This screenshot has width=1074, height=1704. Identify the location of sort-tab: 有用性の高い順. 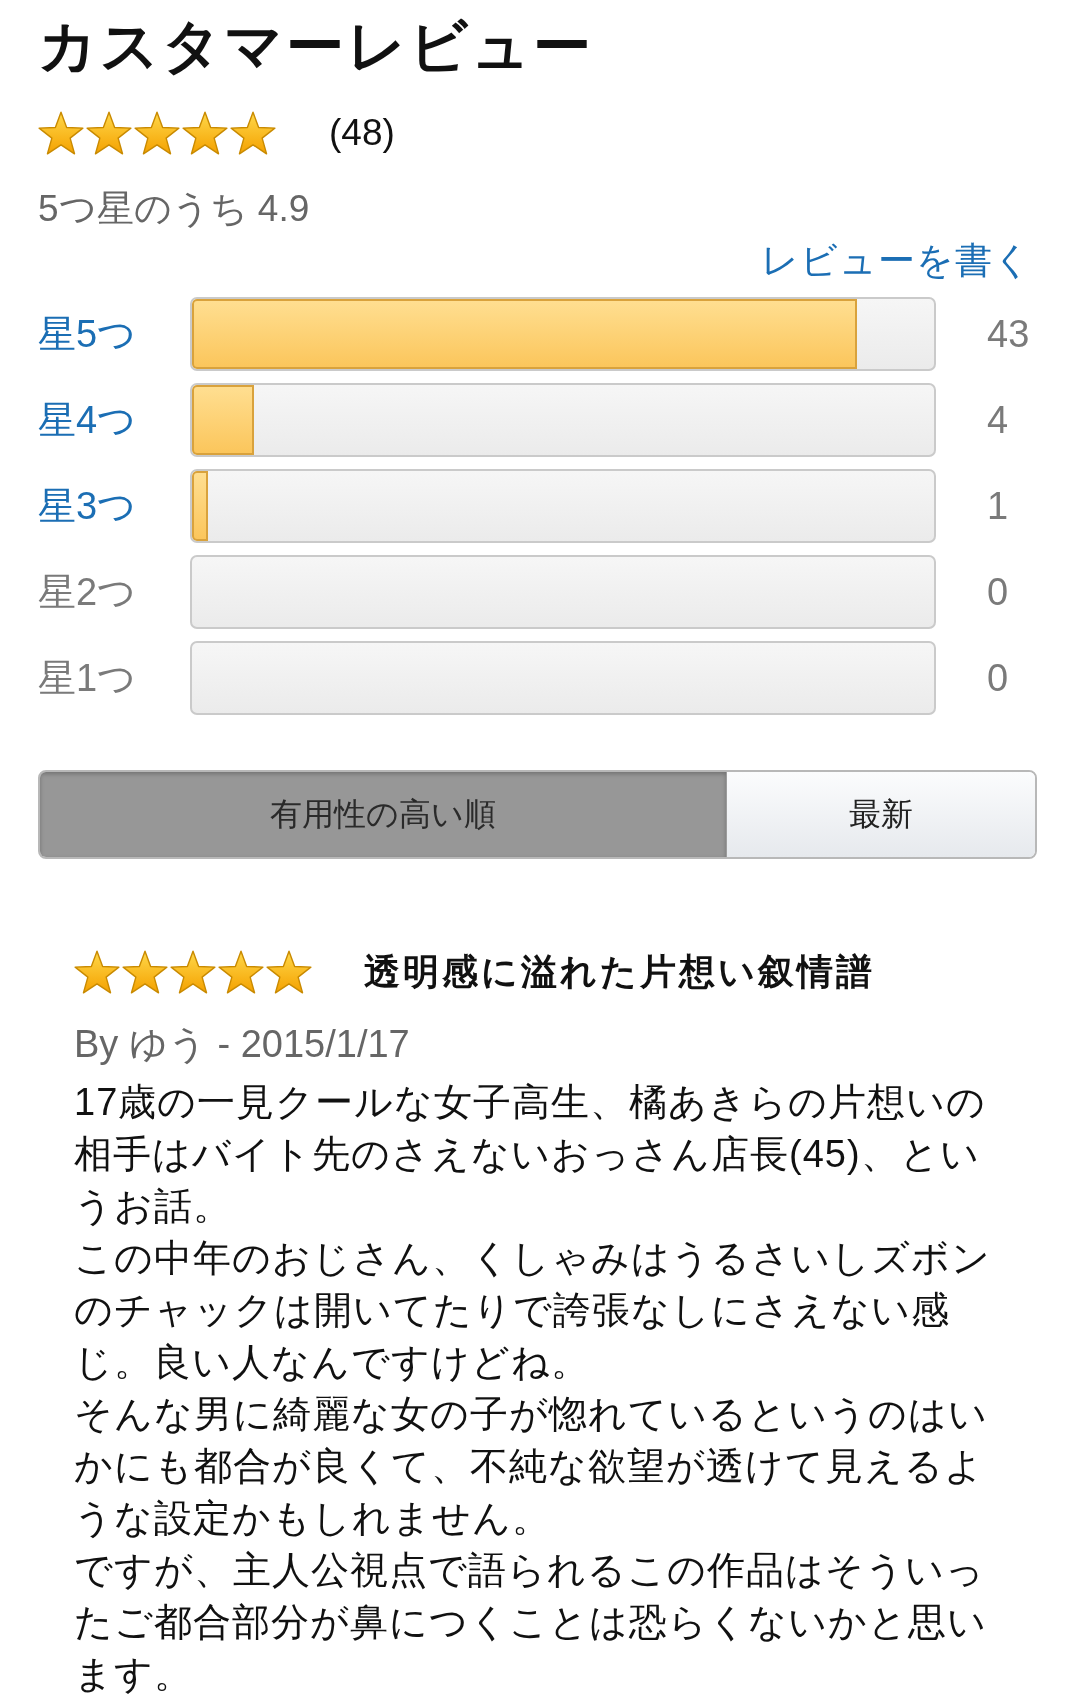
(383, 814).